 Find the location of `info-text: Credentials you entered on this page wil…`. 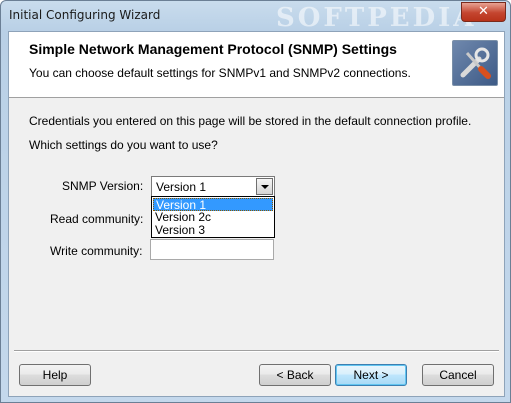

info-text: Credentials you entered on this page wil… is located at coordinates (250, 121).